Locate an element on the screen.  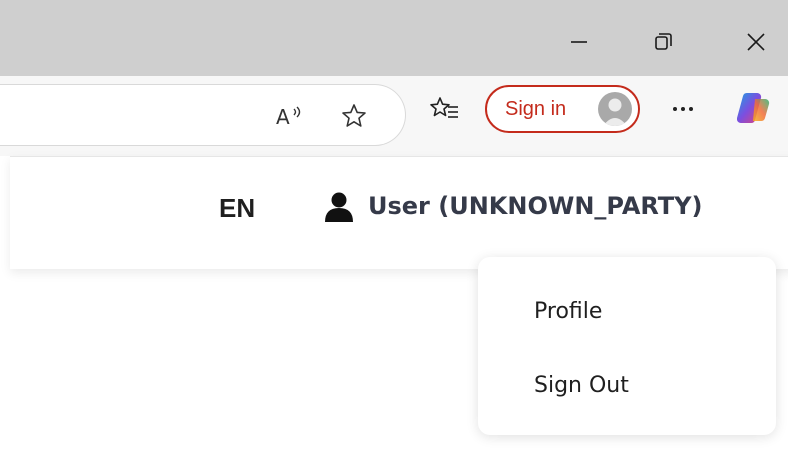
menu-item-profile: Profile is located at coordinates (568, 311).